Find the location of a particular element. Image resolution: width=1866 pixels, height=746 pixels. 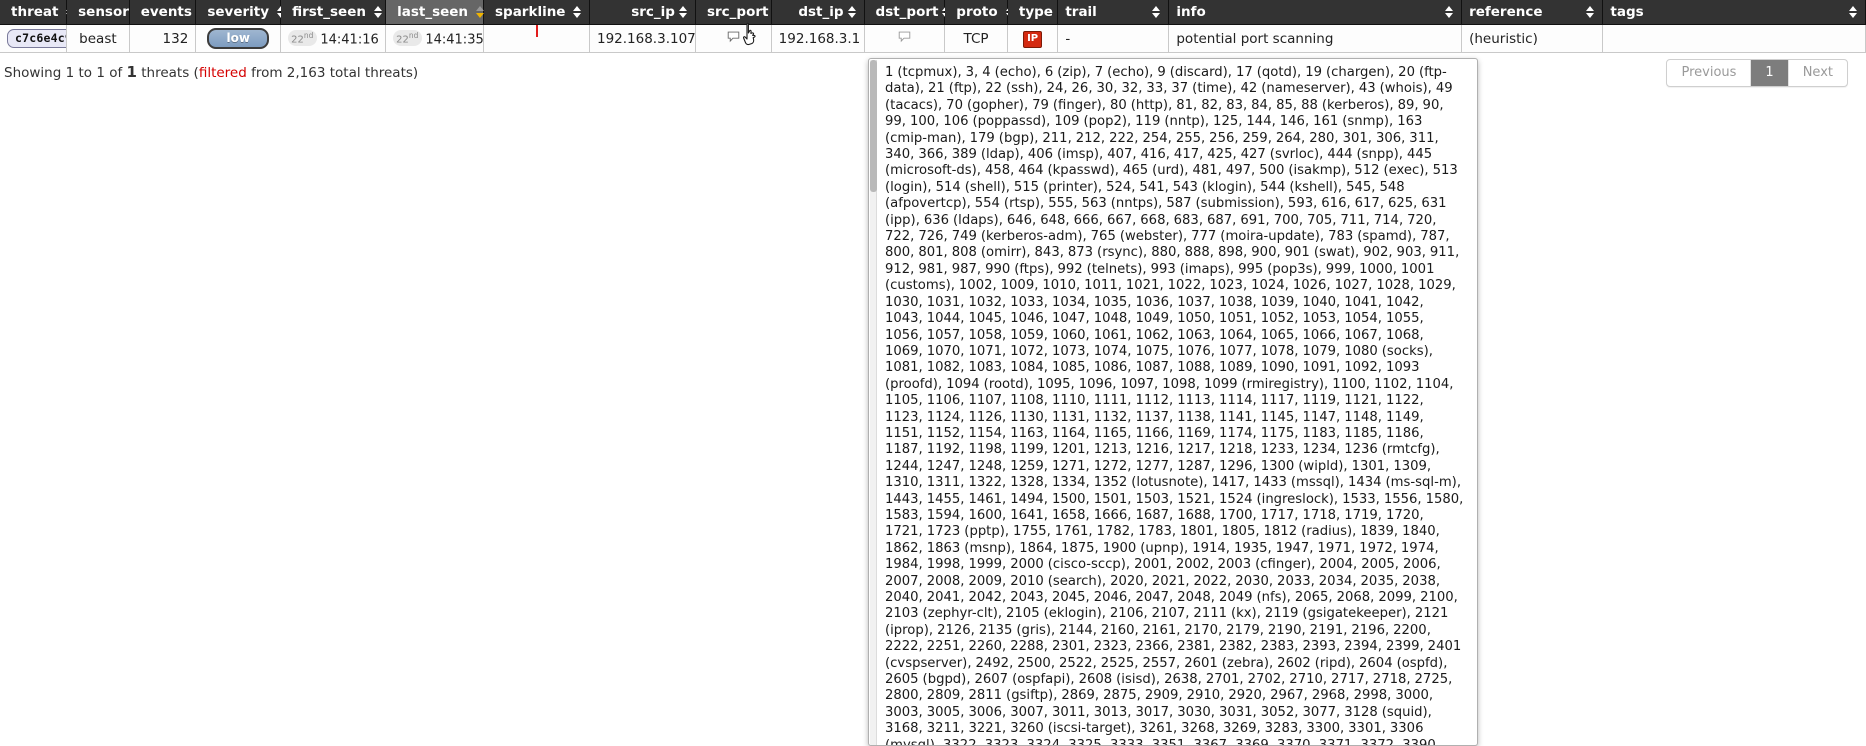

type-ip-badge: IP is located at coordinates (1033, 39).